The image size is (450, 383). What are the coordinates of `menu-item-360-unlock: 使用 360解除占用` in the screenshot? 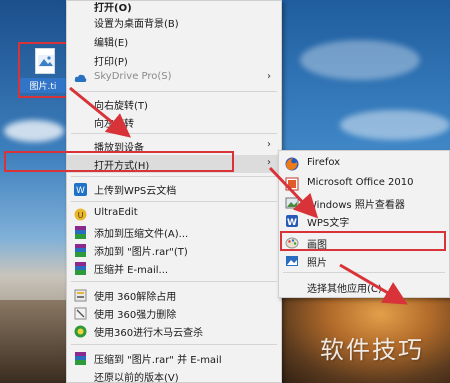 It's located at (174, 295).